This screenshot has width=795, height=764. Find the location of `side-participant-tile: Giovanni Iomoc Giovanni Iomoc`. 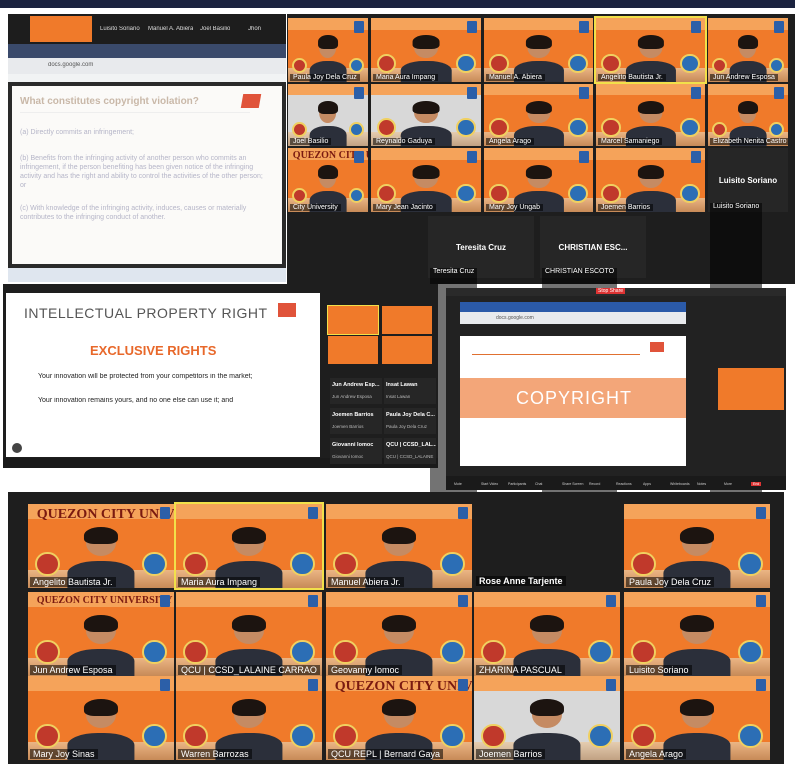

side-participant-tile: Giovanni Iomoc Giovanni Iomoc is located at coordinates (356, 451).